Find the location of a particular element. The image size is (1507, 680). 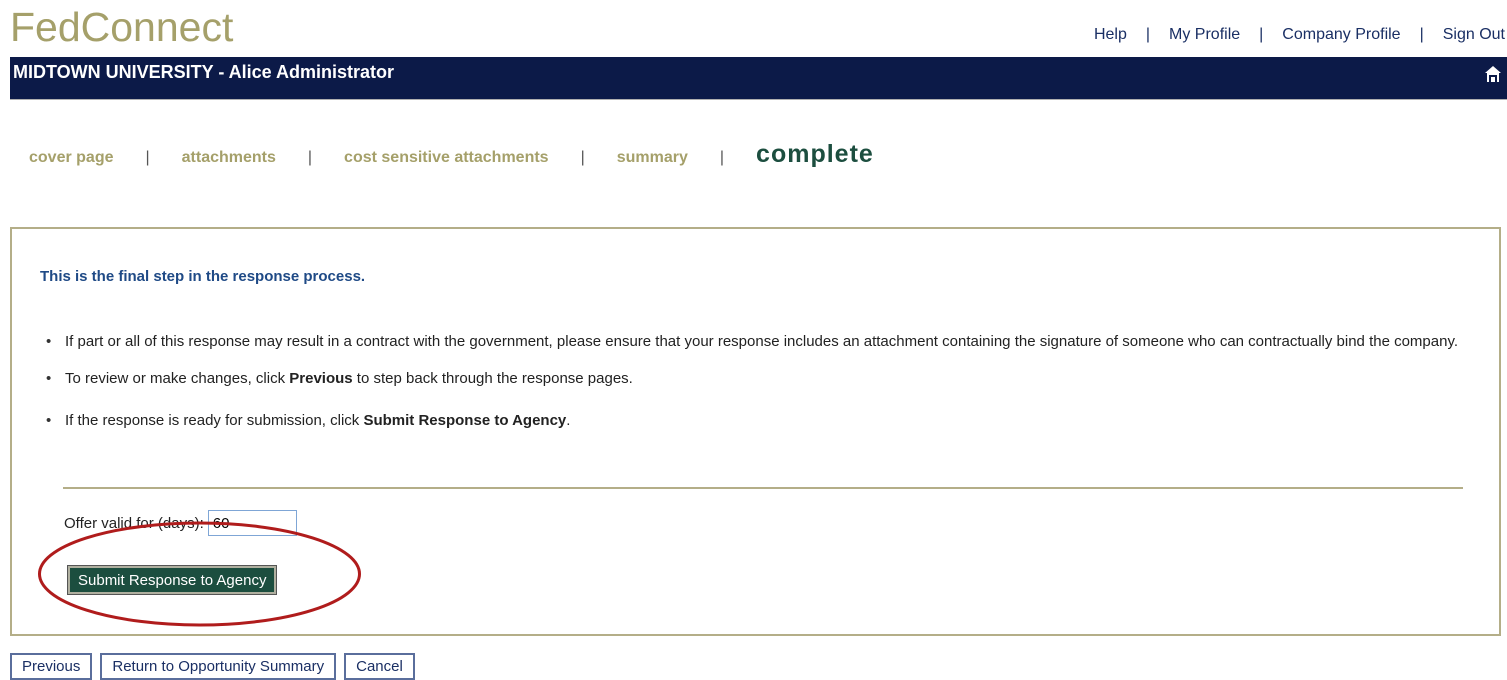

offer-valid-row: Offer valid for (days): is located at coordinates (180, 523).